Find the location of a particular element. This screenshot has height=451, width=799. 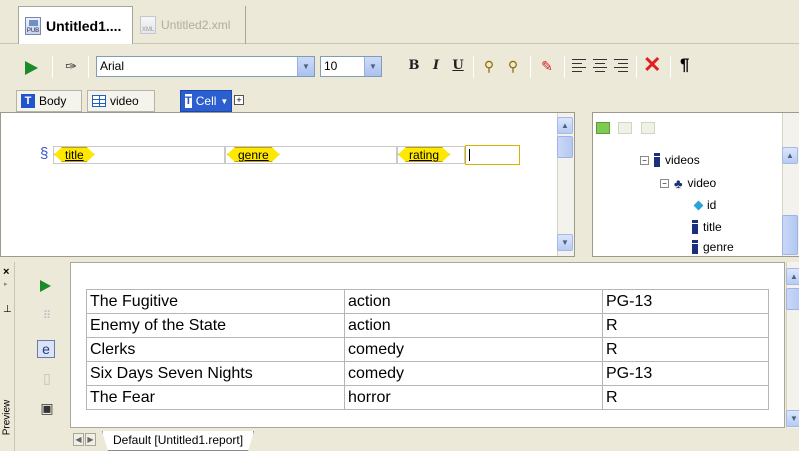

tree-node-videos: − videos is located at coordinates (670, 160).